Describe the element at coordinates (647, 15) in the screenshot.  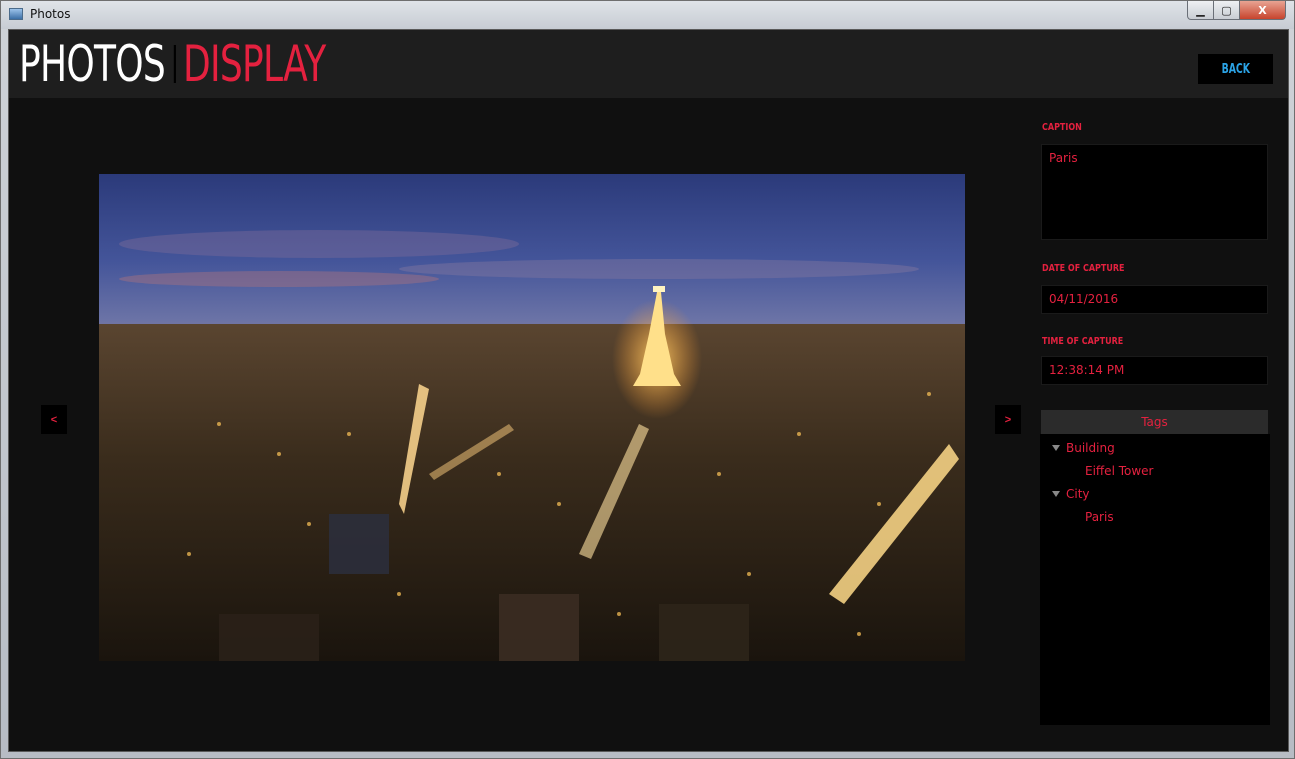
I see `title-bar: Photos ▁ ▢ X` at that location.